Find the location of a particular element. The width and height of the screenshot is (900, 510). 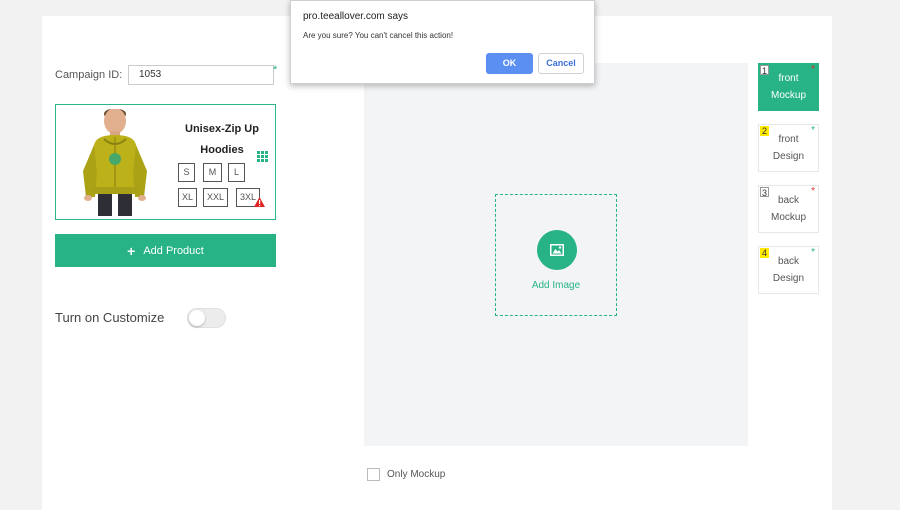

add-product-label: Add Product is located at coordinates (173, 250).